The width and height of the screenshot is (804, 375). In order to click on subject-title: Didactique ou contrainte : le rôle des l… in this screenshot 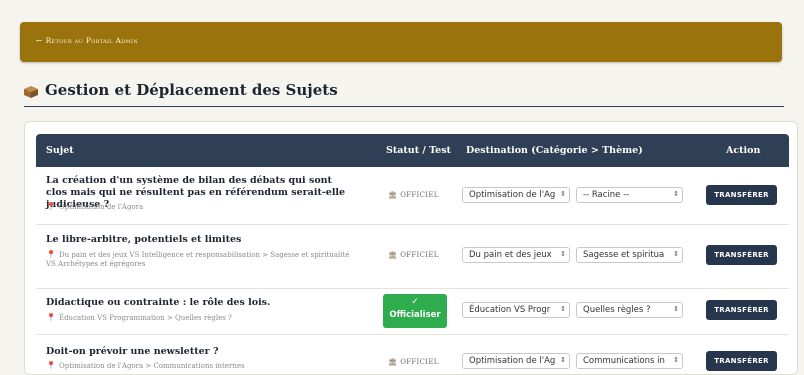, I will do `click(158, 302)`.